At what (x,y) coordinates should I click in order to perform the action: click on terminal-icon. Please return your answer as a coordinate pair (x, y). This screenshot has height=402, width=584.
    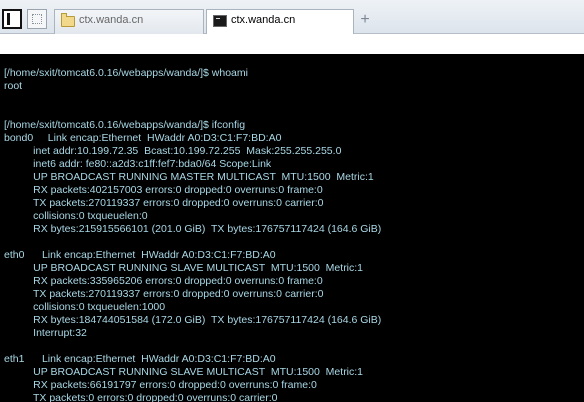
    Looking at the image, I should click on (220, 21).